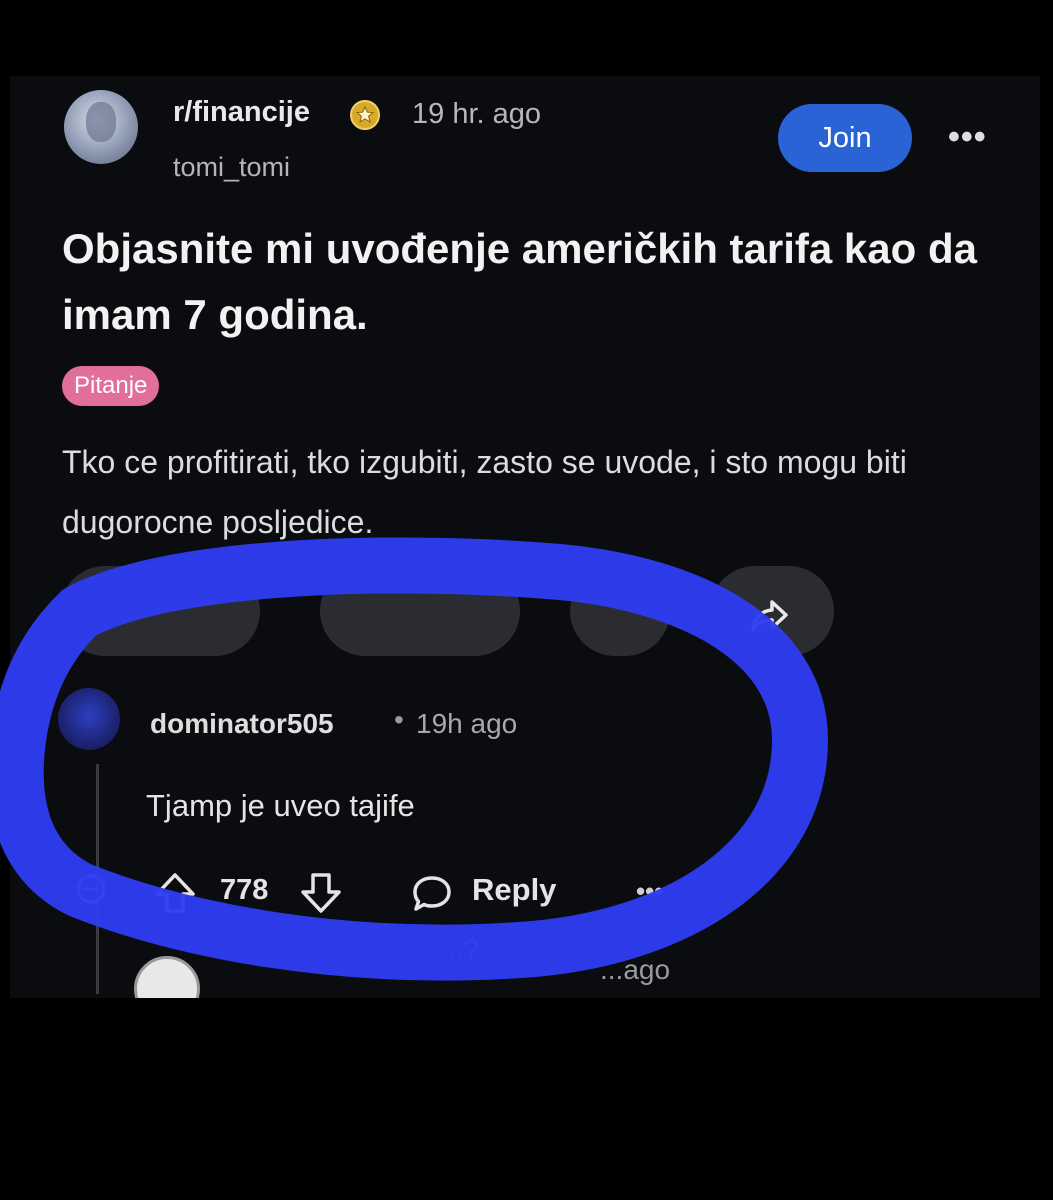 The width and height of the screenshot is (1053, 1200). Describe the element at coordinates (231, 167) in the screenshot. I see `post-author: tomi_tomi` at that location.